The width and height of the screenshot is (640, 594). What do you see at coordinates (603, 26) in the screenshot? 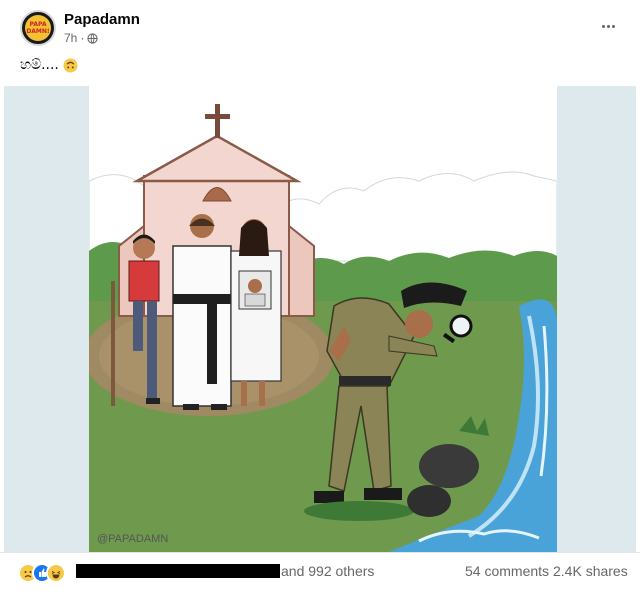
I see `more-options-icon` at bounding box center [603, 26].